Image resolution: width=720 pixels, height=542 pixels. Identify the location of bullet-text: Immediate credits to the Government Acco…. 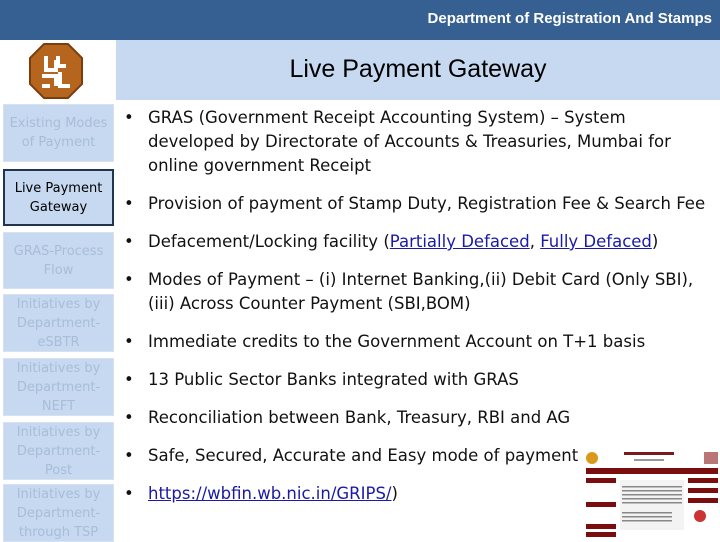
(397, 341).